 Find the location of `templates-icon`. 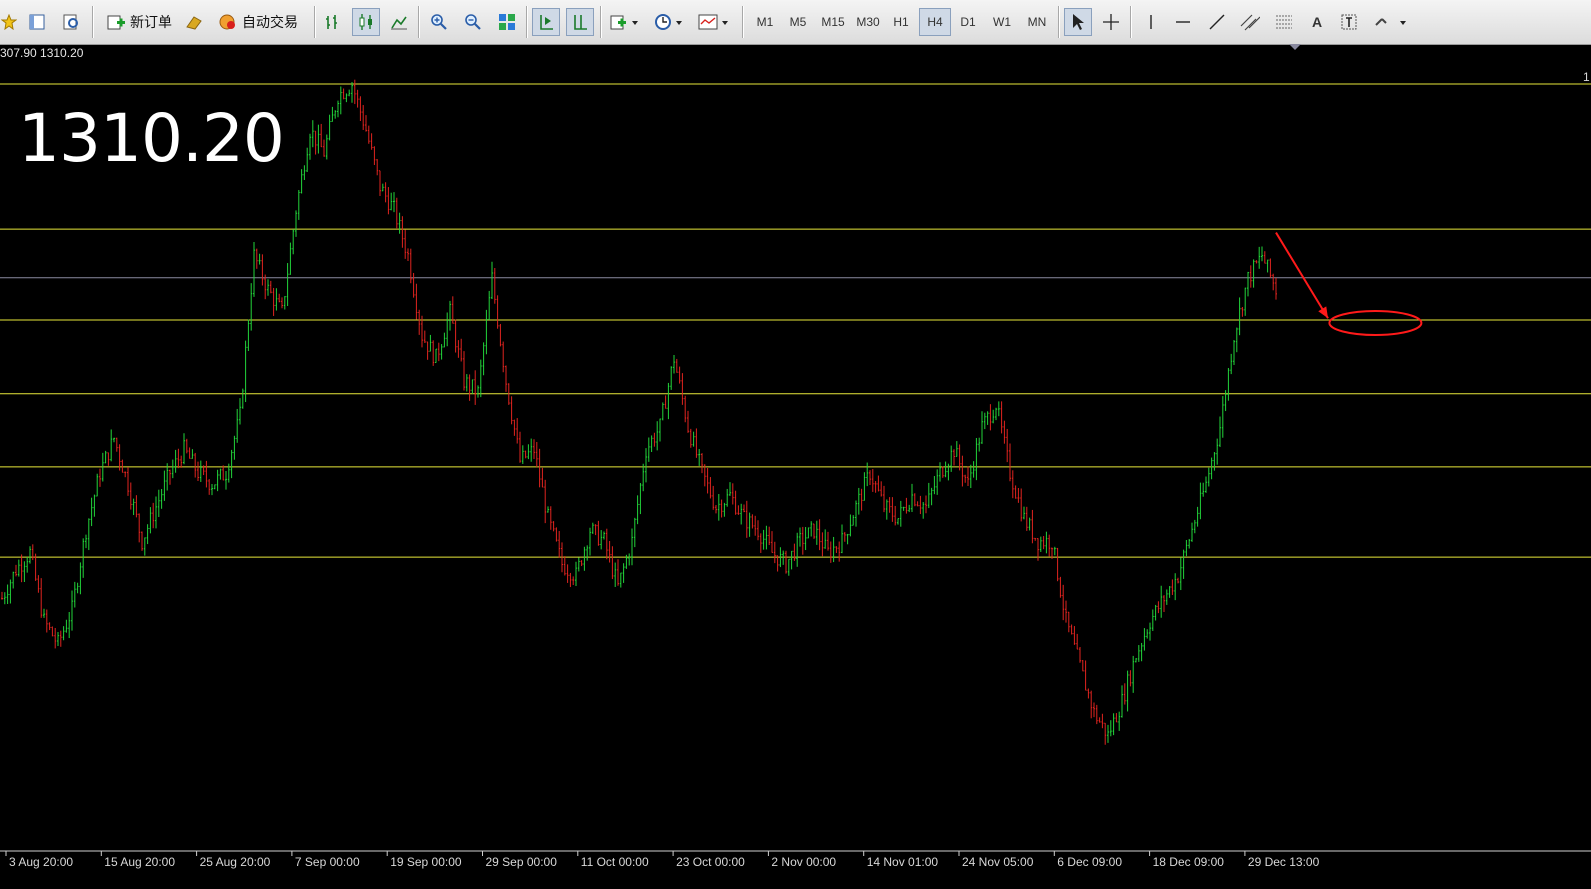

templates-icon is located at coordinates (714, 22).